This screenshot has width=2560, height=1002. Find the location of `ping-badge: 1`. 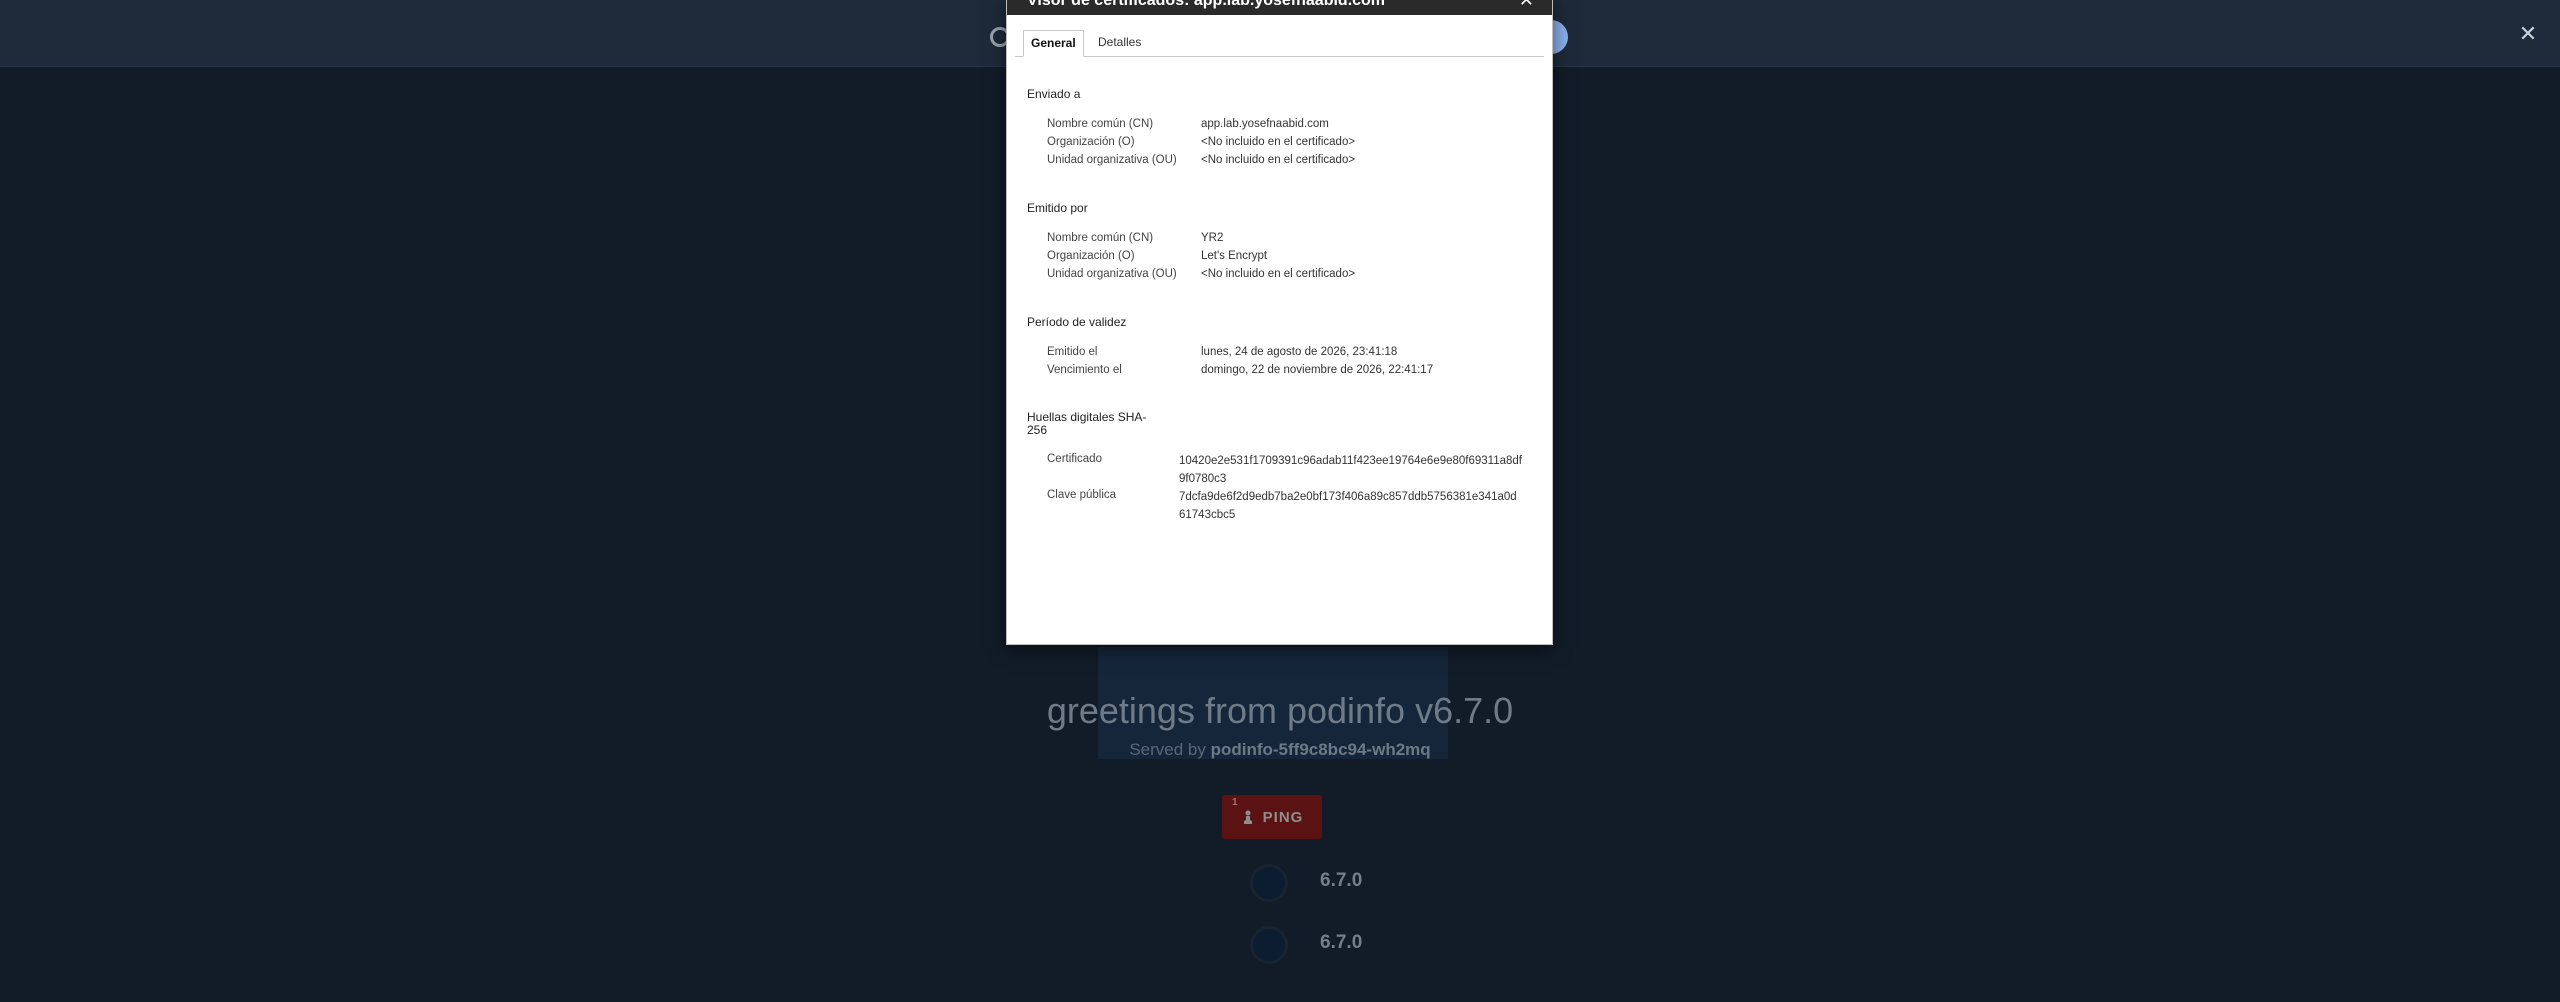

ping-badge: 1 is located at coordinates (1235, 802).